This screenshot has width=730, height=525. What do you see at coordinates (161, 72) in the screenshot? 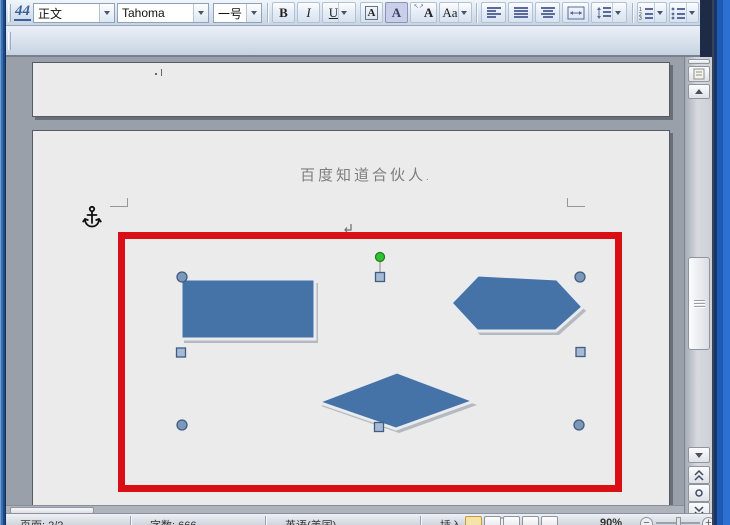
I see `cursor-mark` at bounding box center [161, 72].